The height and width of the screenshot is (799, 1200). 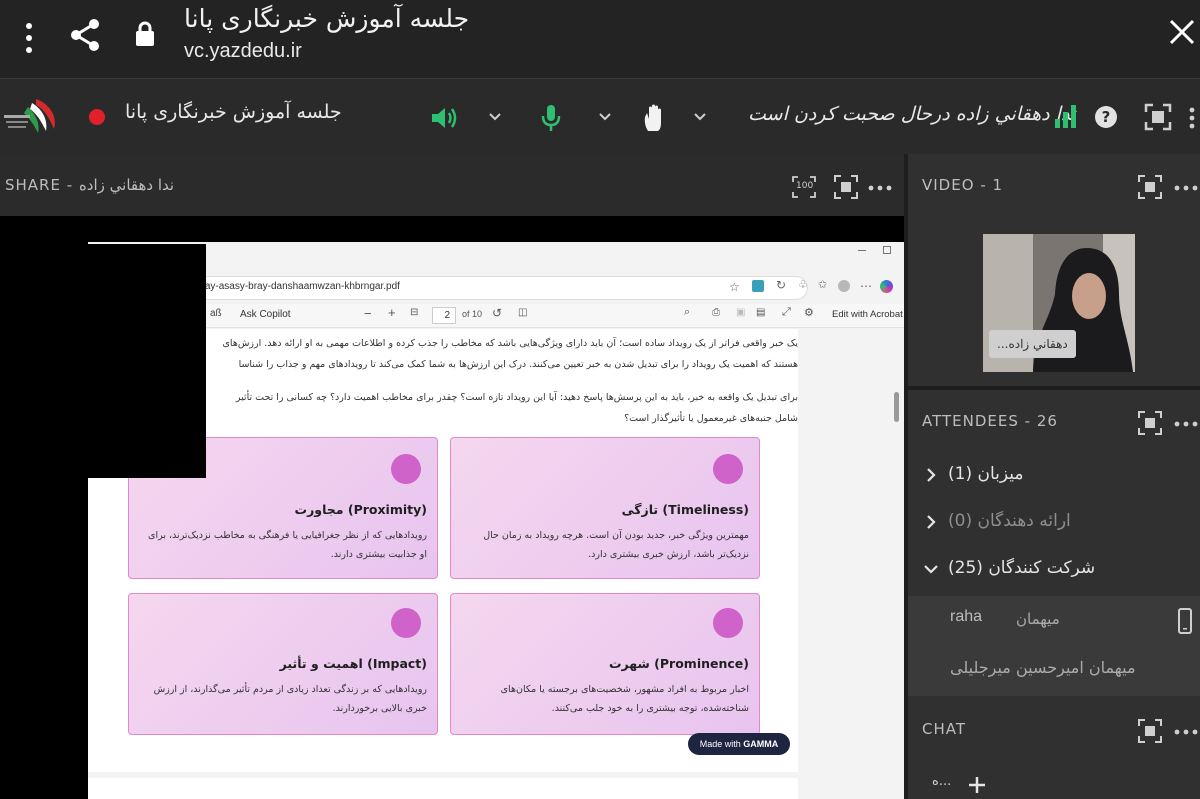 What do you see at coordinates (103, 361) in the screenshot?
I see `occlusion-box` at bounding box center [103, 361].